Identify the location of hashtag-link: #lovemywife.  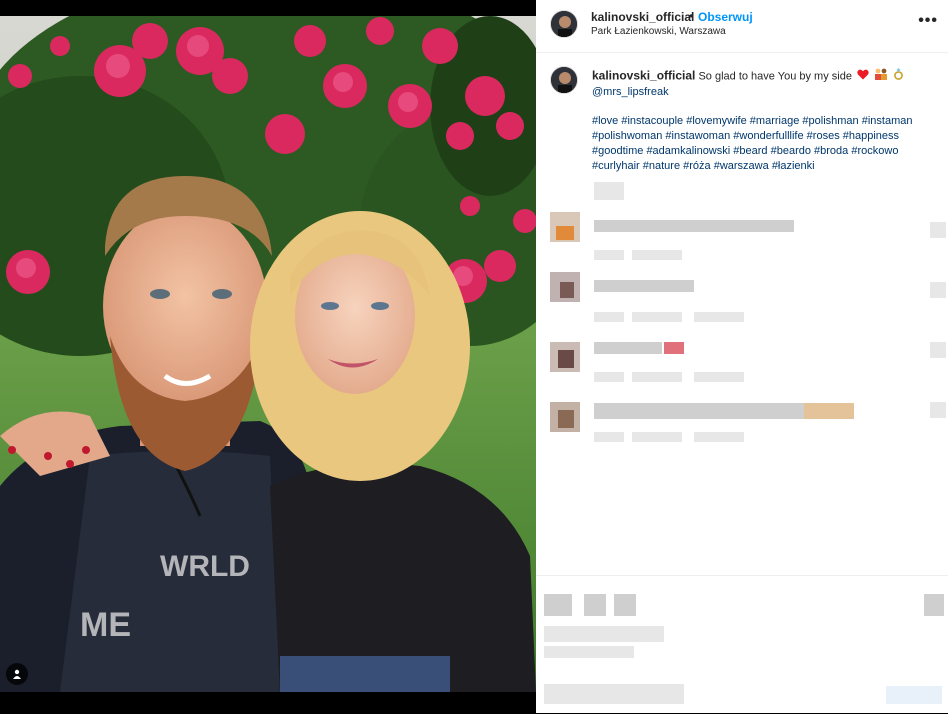
(716, 121).